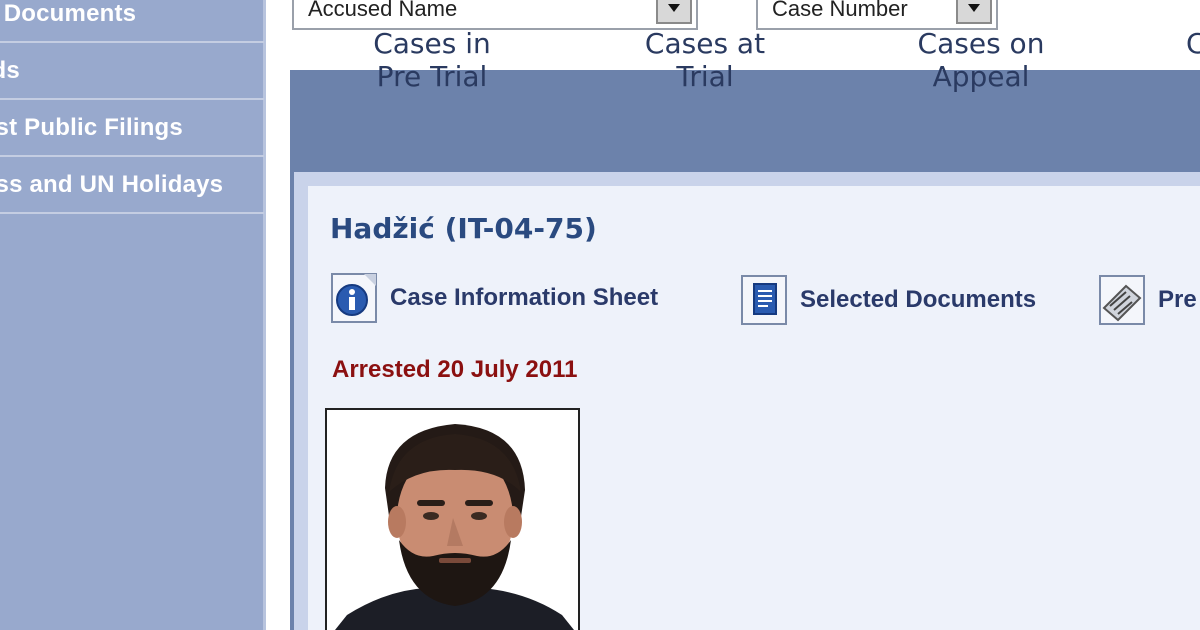 The height and width of the screenshot is (630, 1200). I want to click on press-icon, so click(1122, 300).